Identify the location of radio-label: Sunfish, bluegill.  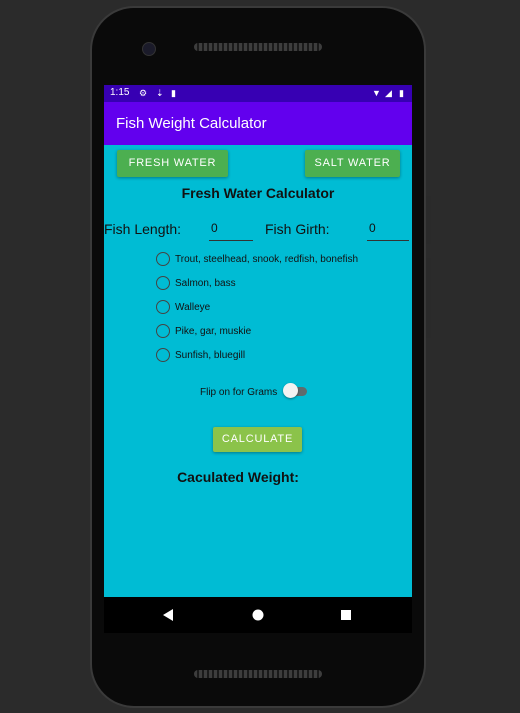
(210, 355).